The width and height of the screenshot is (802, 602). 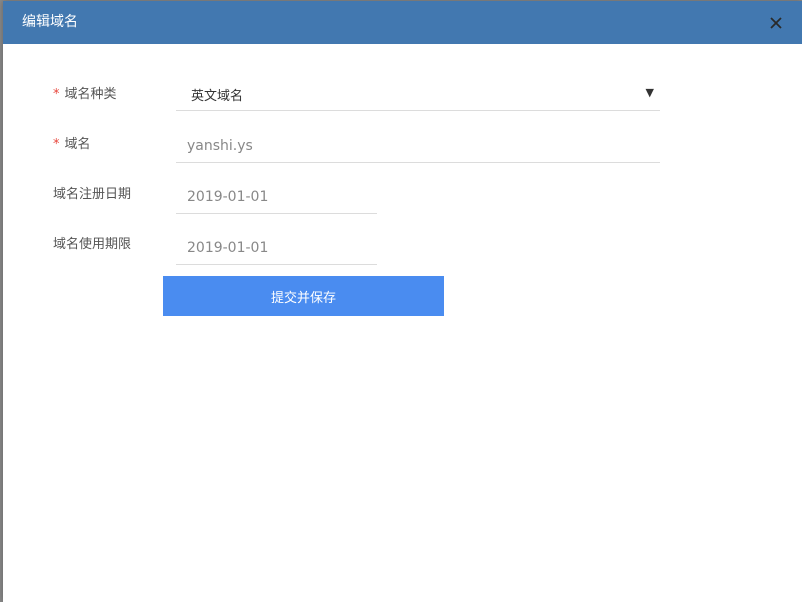 I want to click on submit-save-button: 提交并保存, so click(x=303, y=296).